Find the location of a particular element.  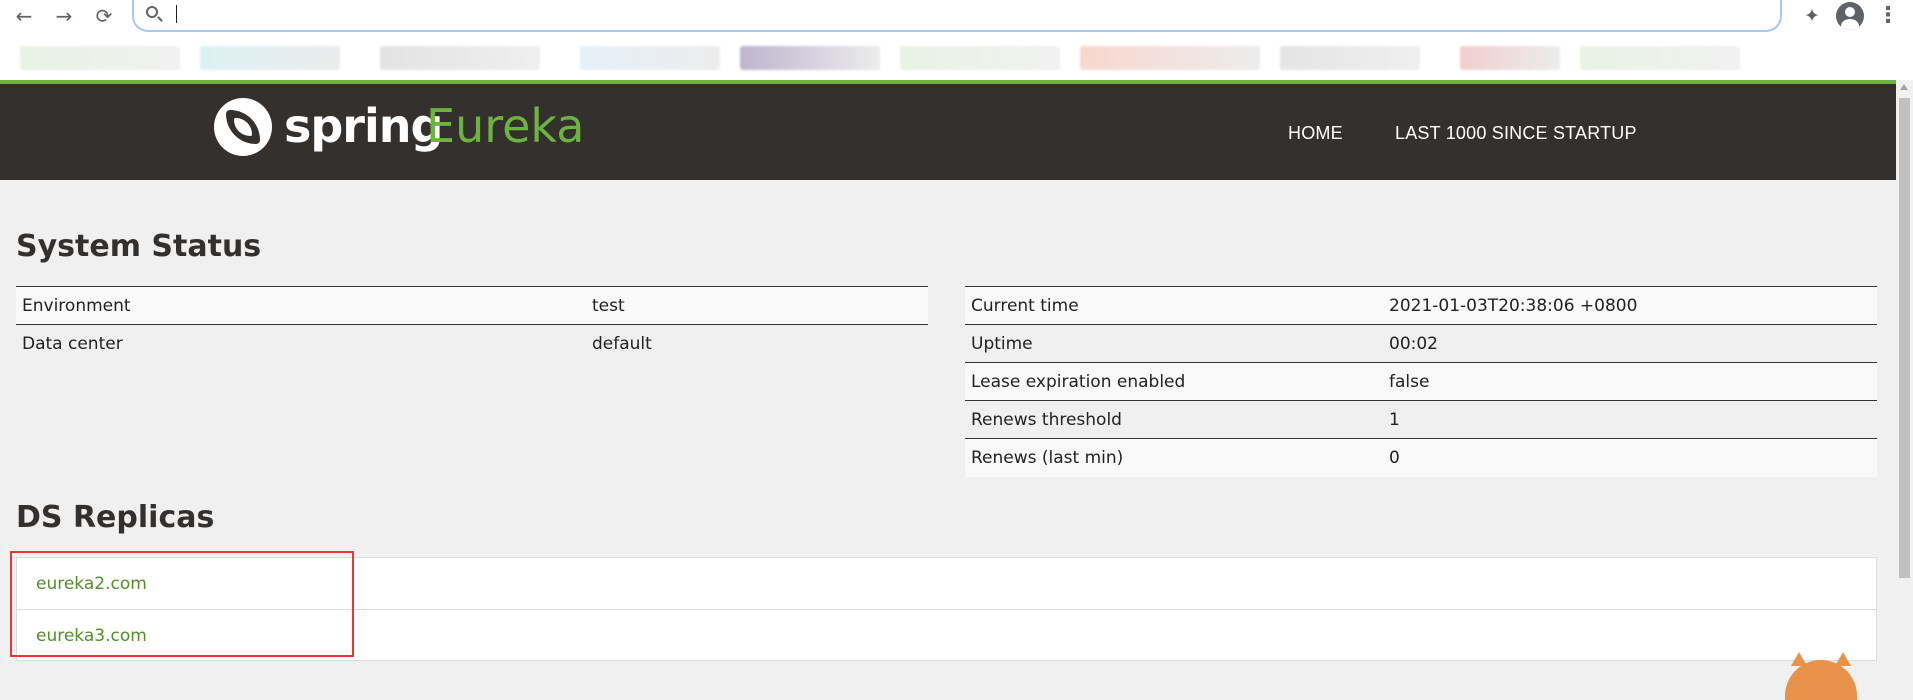

mascot-cat-icon is located at coordinates (1821, 676).